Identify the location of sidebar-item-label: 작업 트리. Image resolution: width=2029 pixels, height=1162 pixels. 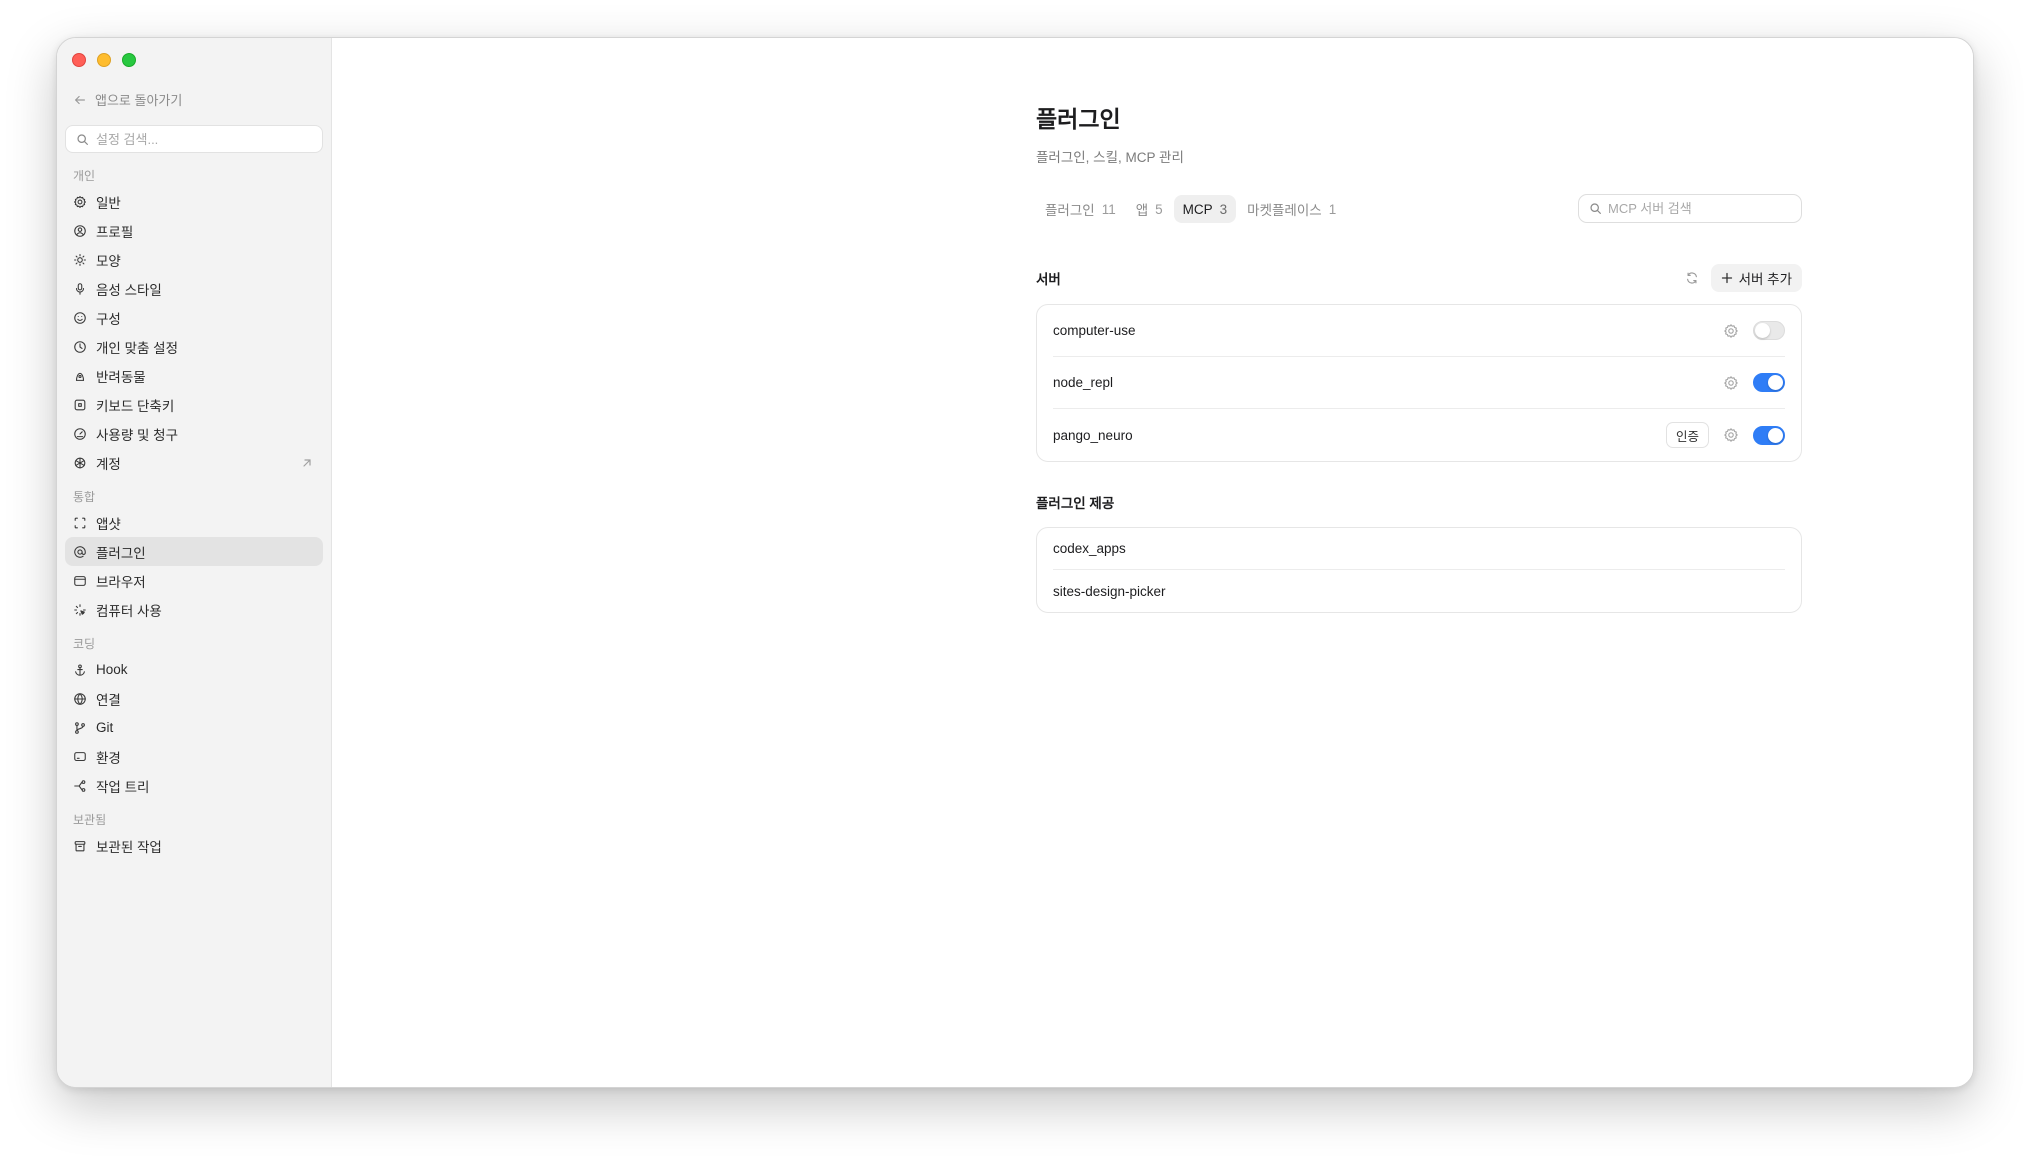
(123, 787).